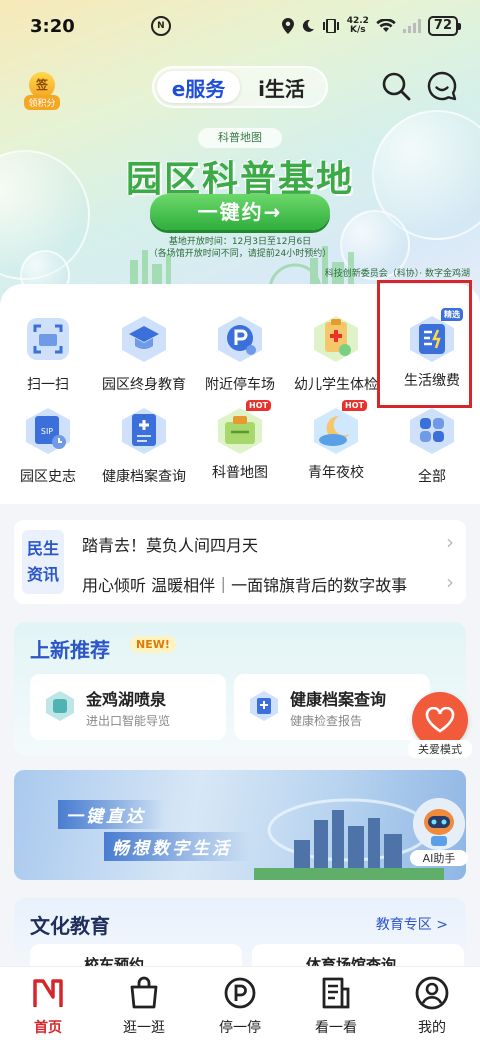 This screenshot has height=1040, width=480. What do you see at coordinates (386, 25) in the screenshot?
I see `wifi-icon` at bounding box center [386, 25].